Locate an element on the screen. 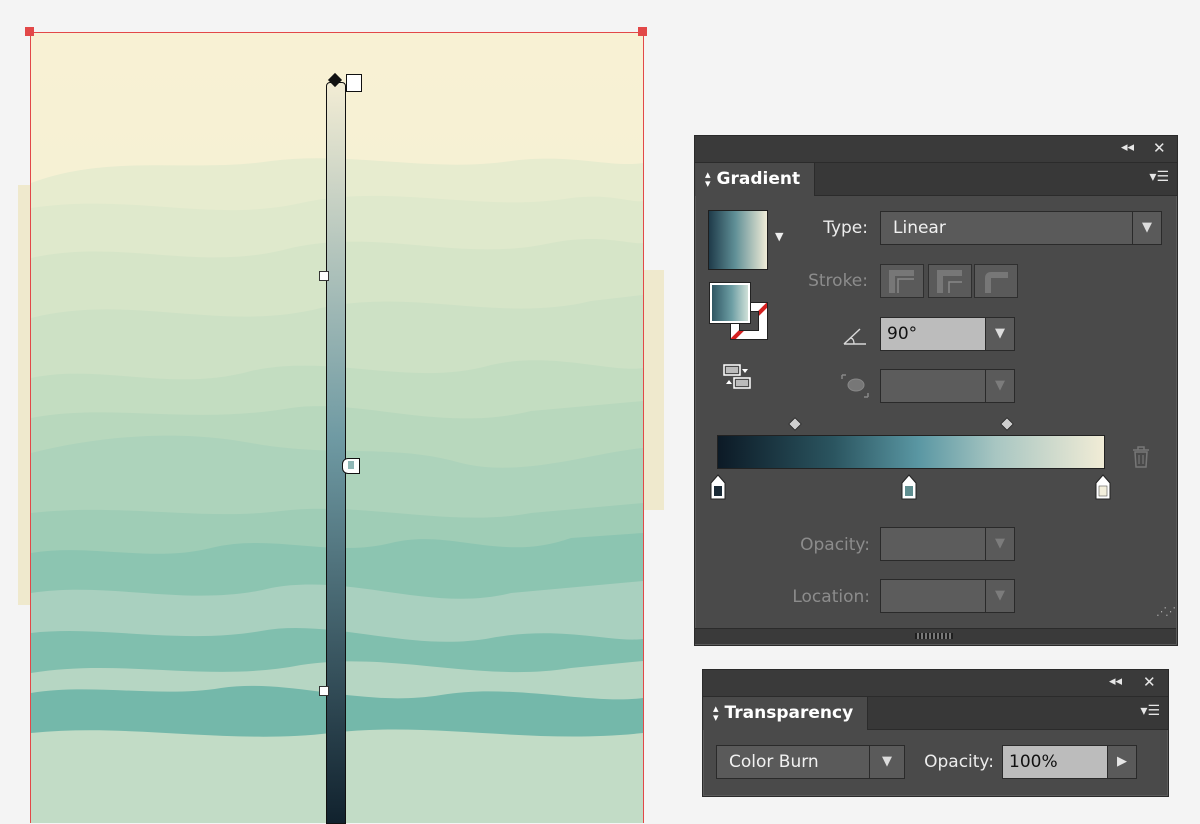  gradient-panel-tabrow: ▴ ▾ Gradient ▾☰ is located at coordinates (936, 179).